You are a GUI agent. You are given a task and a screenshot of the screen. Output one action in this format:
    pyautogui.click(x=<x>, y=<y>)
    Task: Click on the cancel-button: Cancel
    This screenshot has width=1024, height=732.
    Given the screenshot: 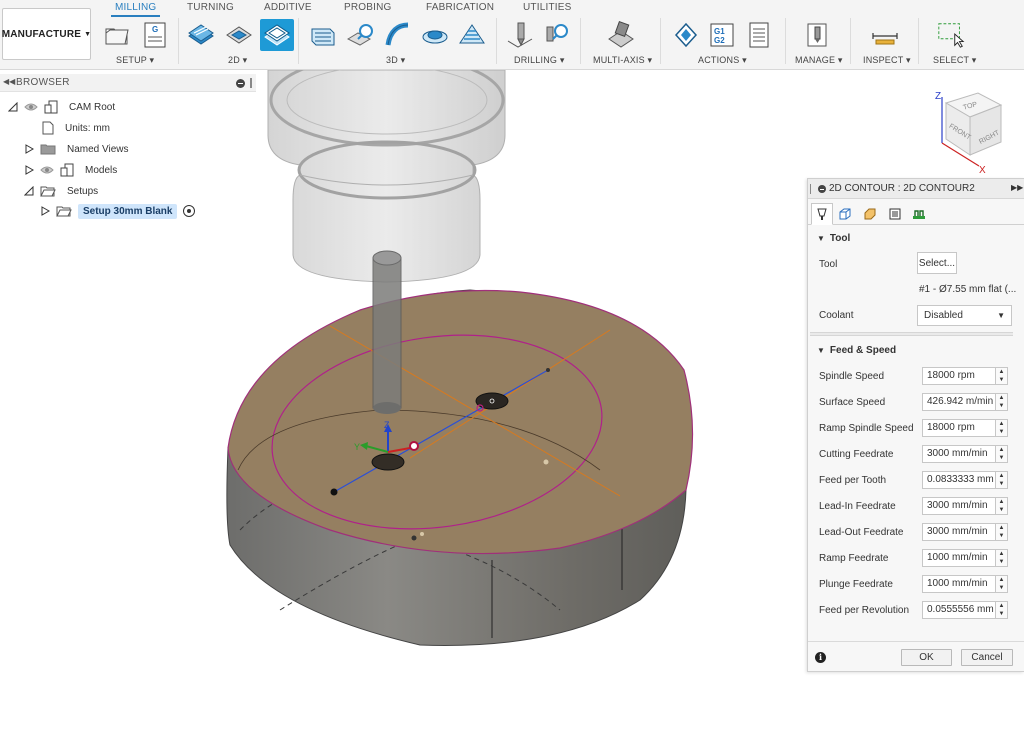 What is the action you would take?
    pyautogui.click(x=987, y=657)
    